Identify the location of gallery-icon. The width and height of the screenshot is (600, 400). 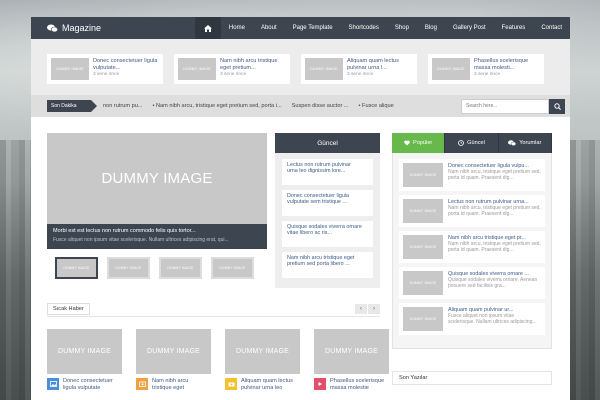
(142, 384).